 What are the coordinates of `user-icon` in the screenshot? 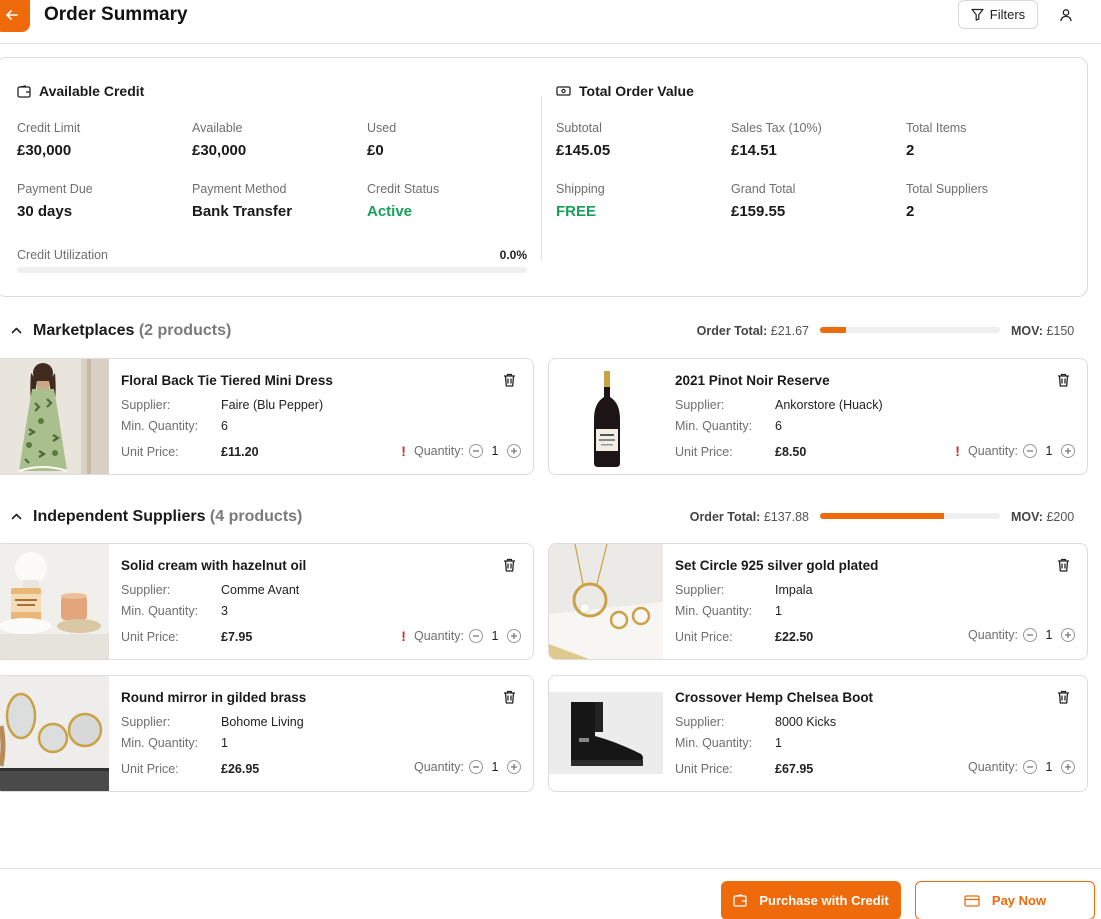 It's located at (1066, 15).